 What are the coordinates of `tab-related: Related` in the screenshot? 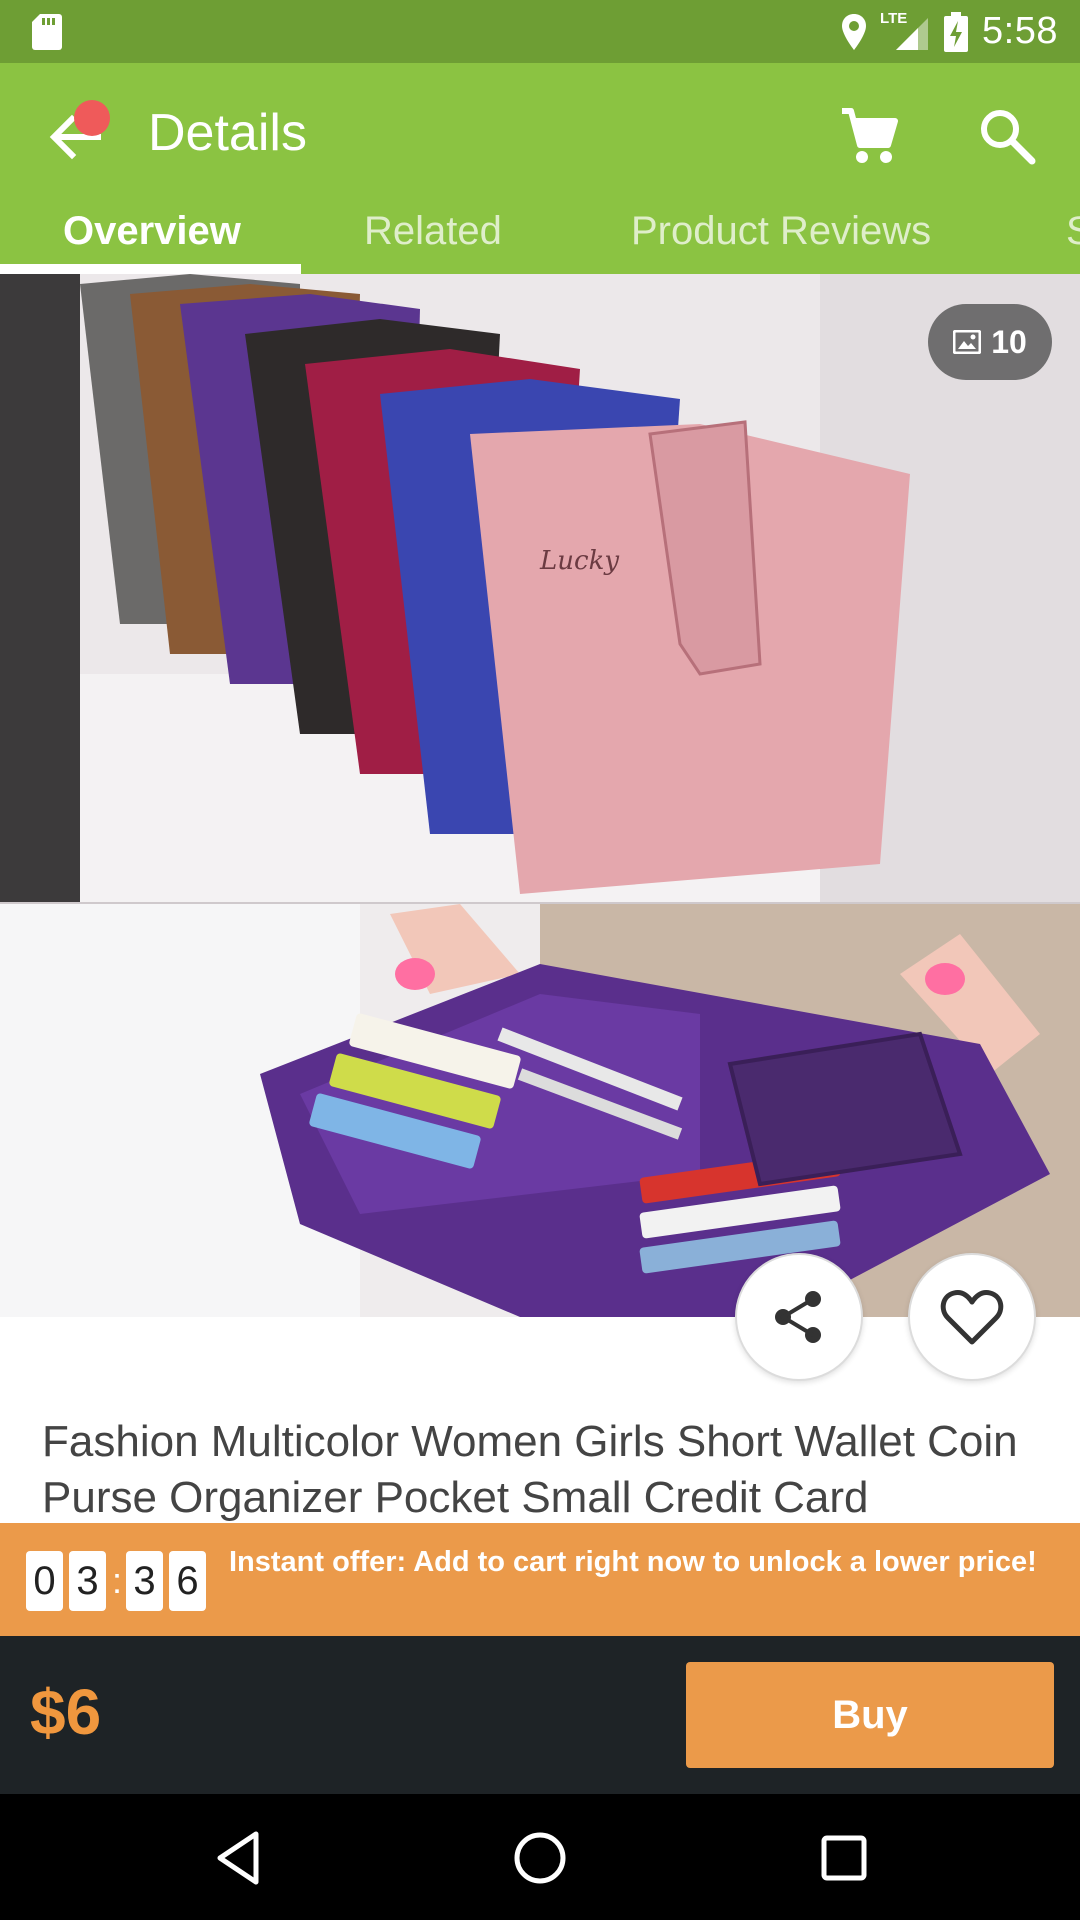 It's located at (433, 241).